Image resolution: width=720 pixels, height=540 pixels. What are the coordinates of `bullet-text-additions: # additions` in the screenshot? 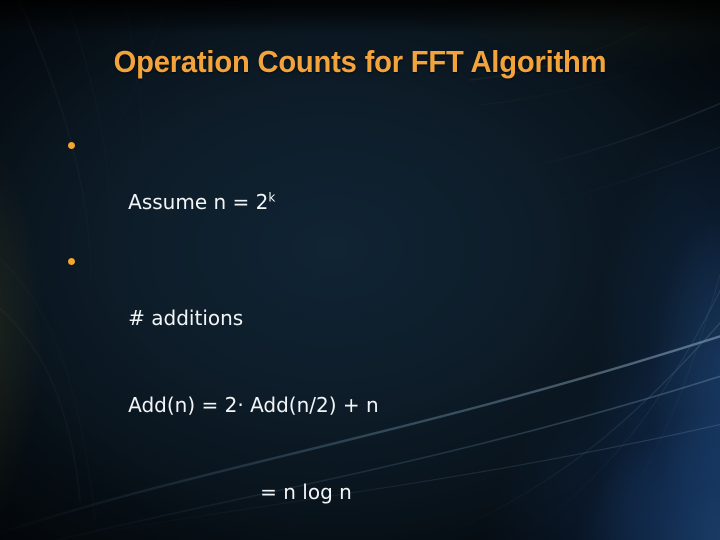 It's located at (186, 318).